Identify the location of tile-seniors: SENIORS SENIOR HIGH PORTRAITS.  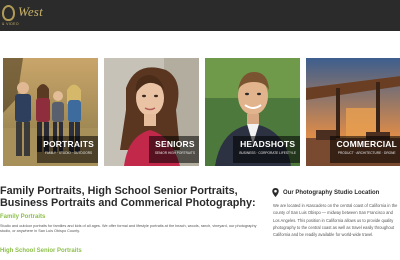
(151, 112).